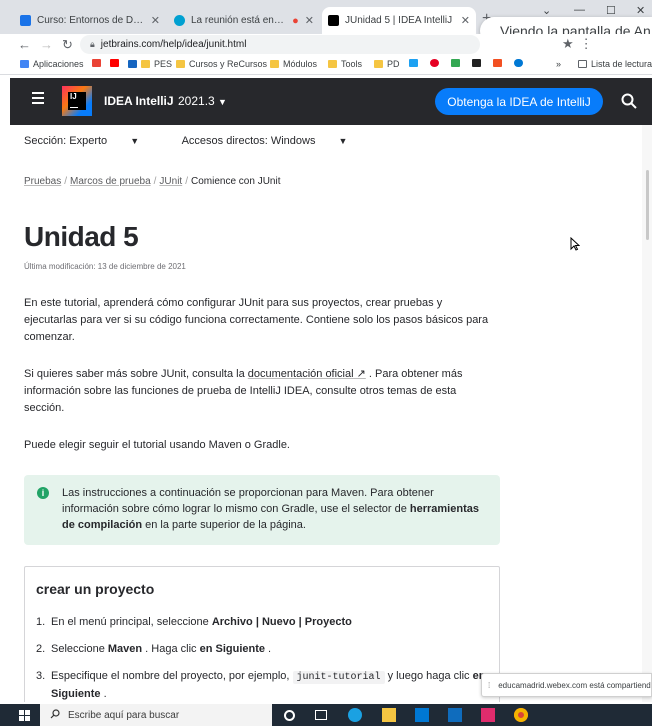  I want to click on section-selector: Sección: Experto ▼, so click(91, 141).